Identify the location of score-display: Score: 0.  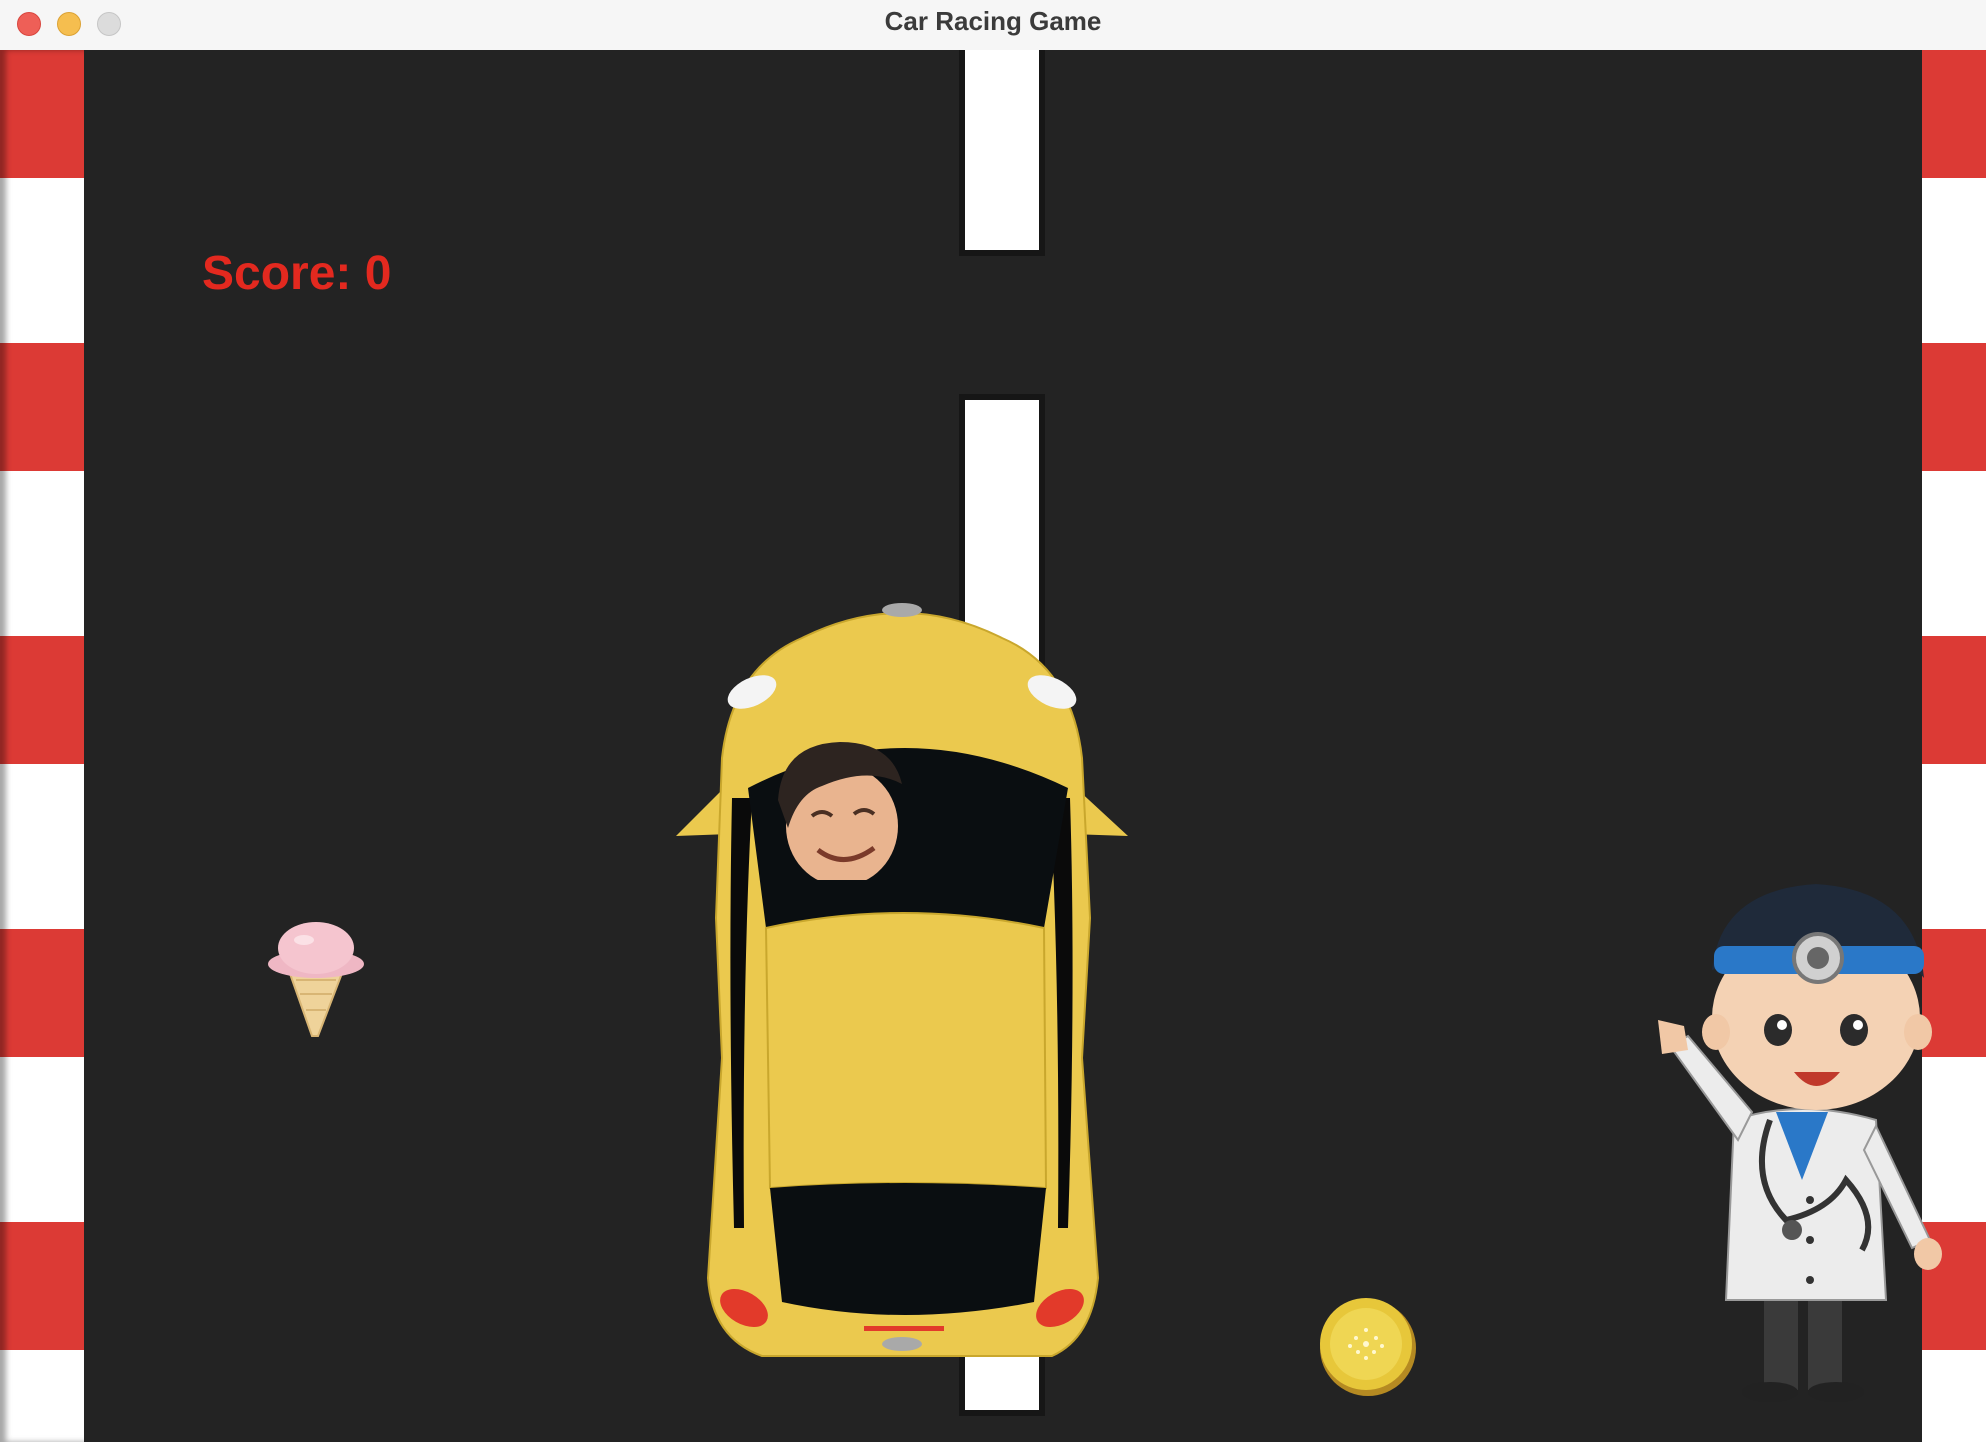
(297, 273).